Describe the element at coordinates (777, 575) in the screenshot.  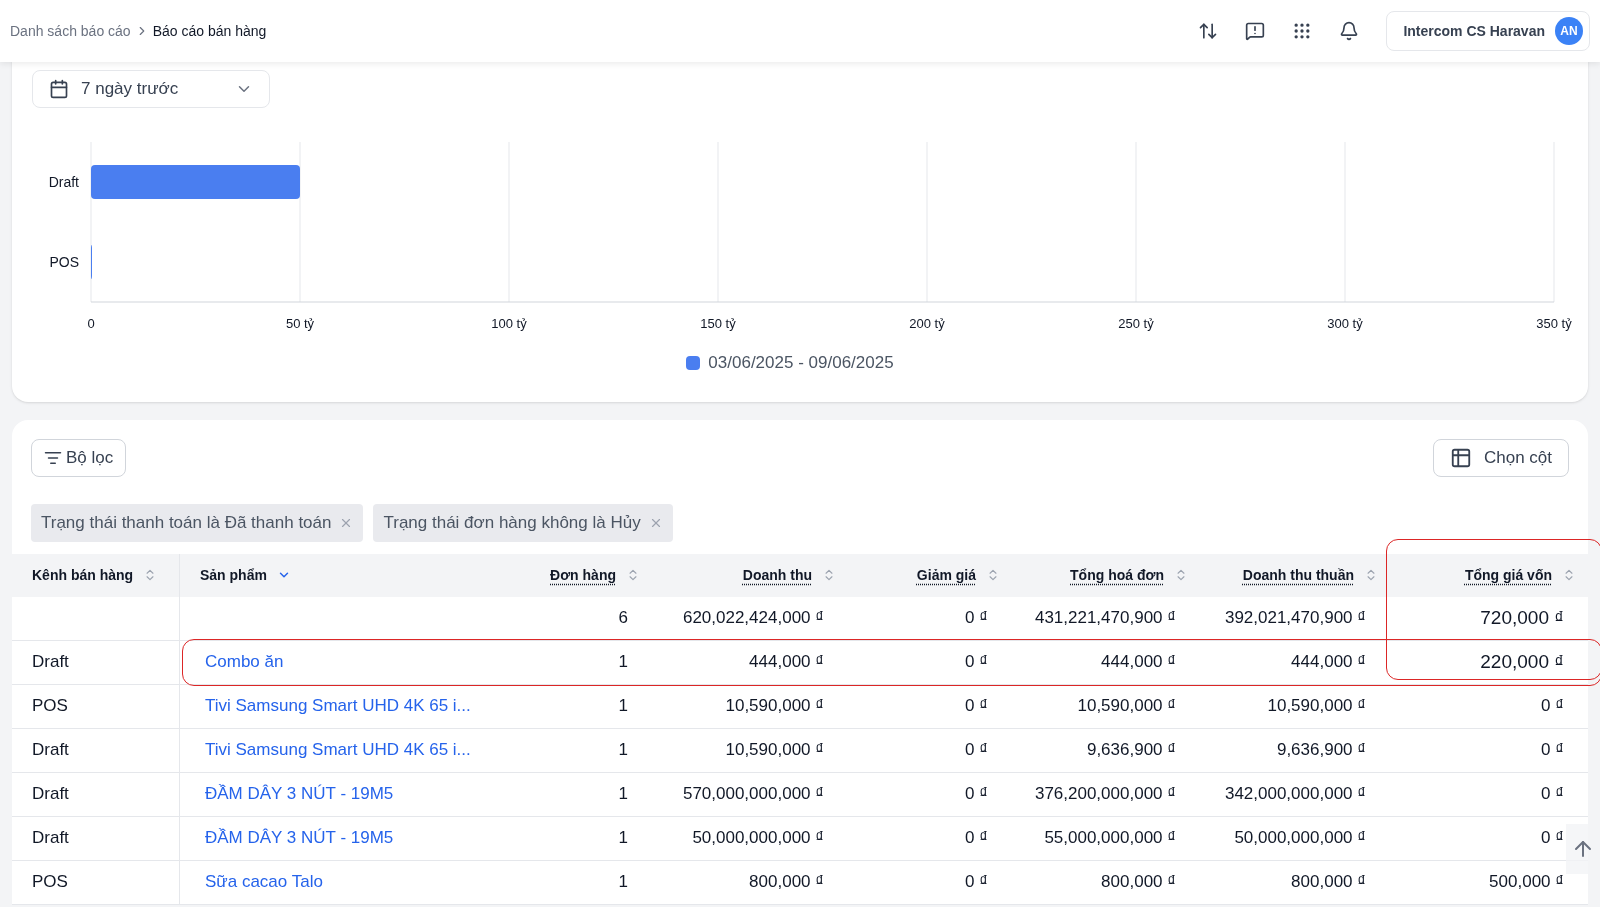
I see `column-title: Doanh thu` at that location.